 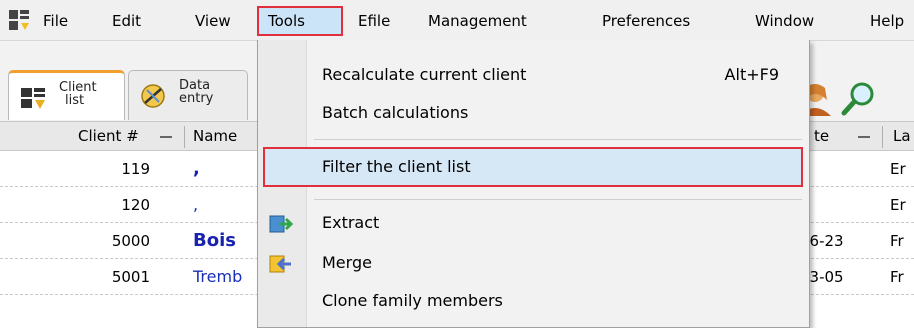 What do you see at coordinates (533, 75) in the screenshot?
I see `menu-item-recalculate: Recalculate current client Alt+F9` at bounding box center [533, 75].